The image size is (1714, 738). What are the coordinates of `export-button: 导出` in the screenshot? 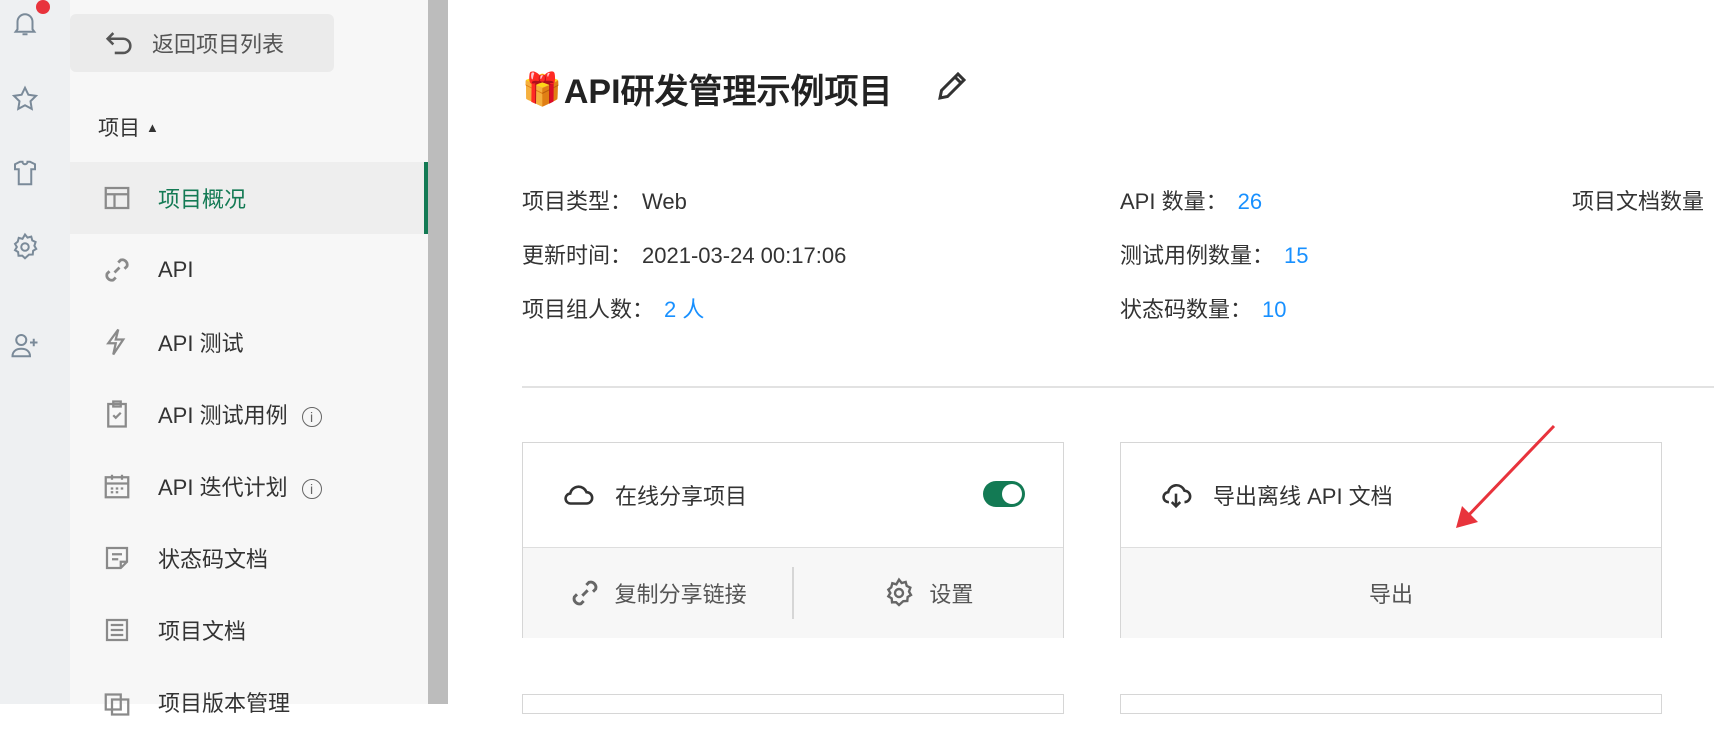 It's located at (1391, 593).